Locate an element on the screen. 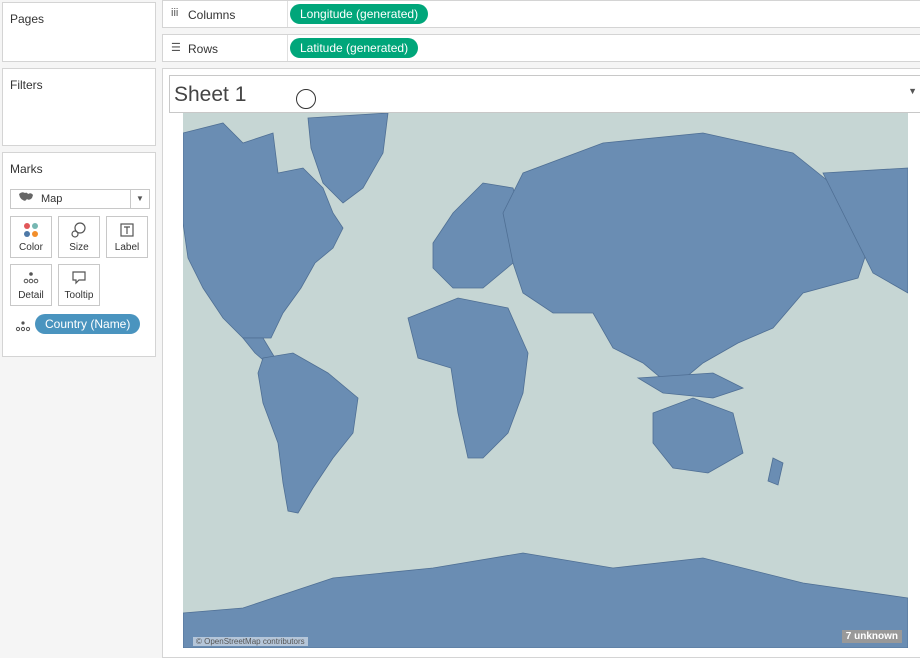  longitude-pill: Longitude (generated) is located at coordinates (359, 14).